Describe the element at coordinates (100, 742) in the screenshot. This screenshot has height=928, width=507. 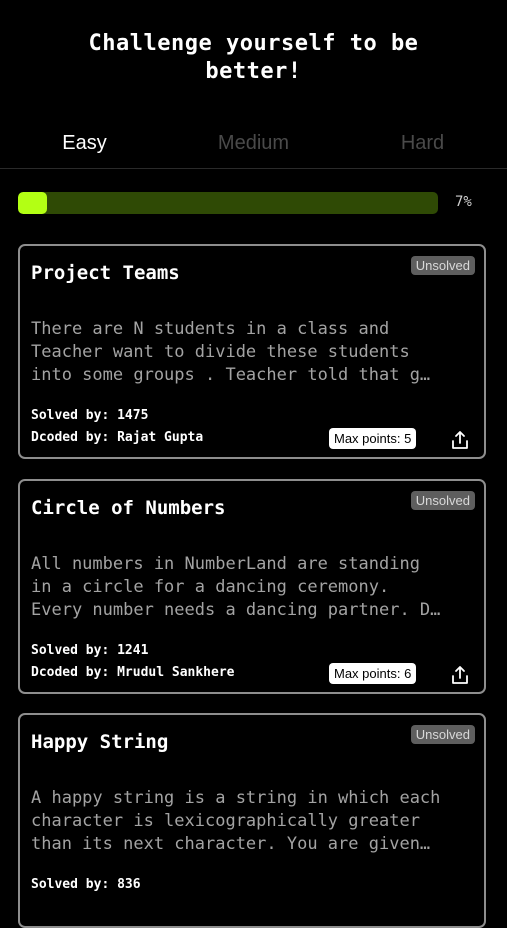
I see `problem-title: Happy String` at that location.